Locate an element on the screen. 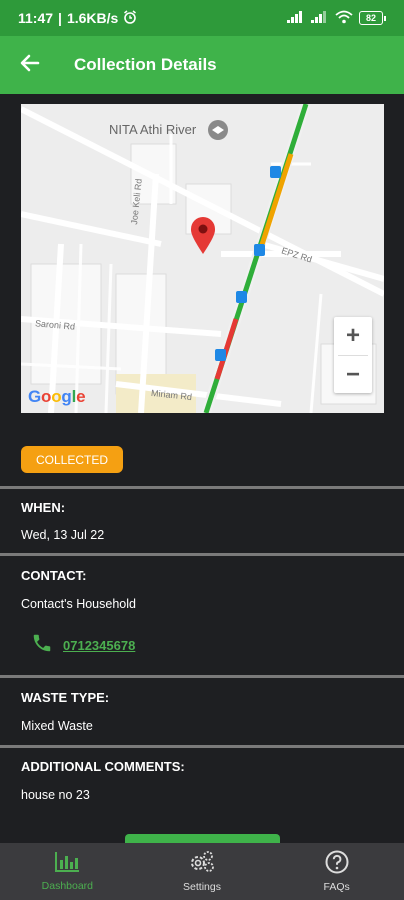  comments-value: house no 23 is located at coordinates (55, 795).